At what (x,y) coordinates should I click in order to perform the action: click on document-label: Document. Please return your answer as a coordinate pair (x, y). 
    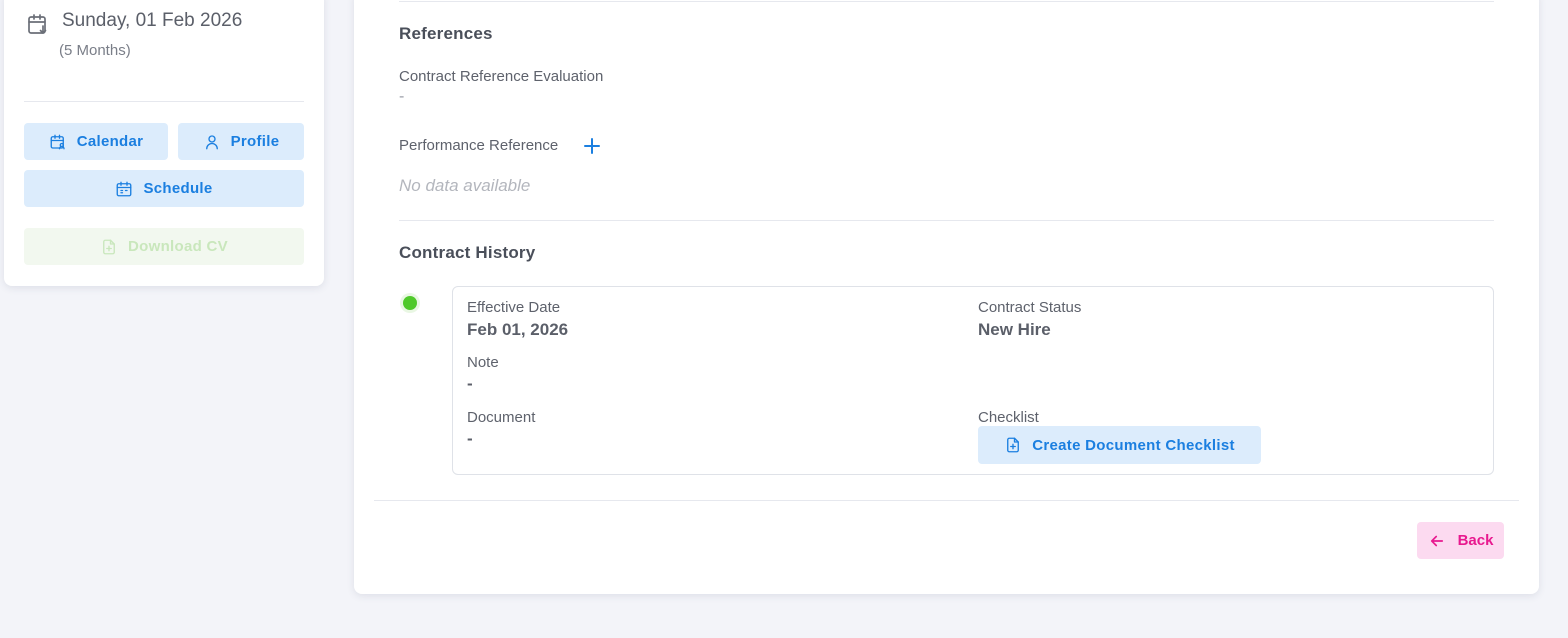
    Looking at the image, I should click on (501, 417).